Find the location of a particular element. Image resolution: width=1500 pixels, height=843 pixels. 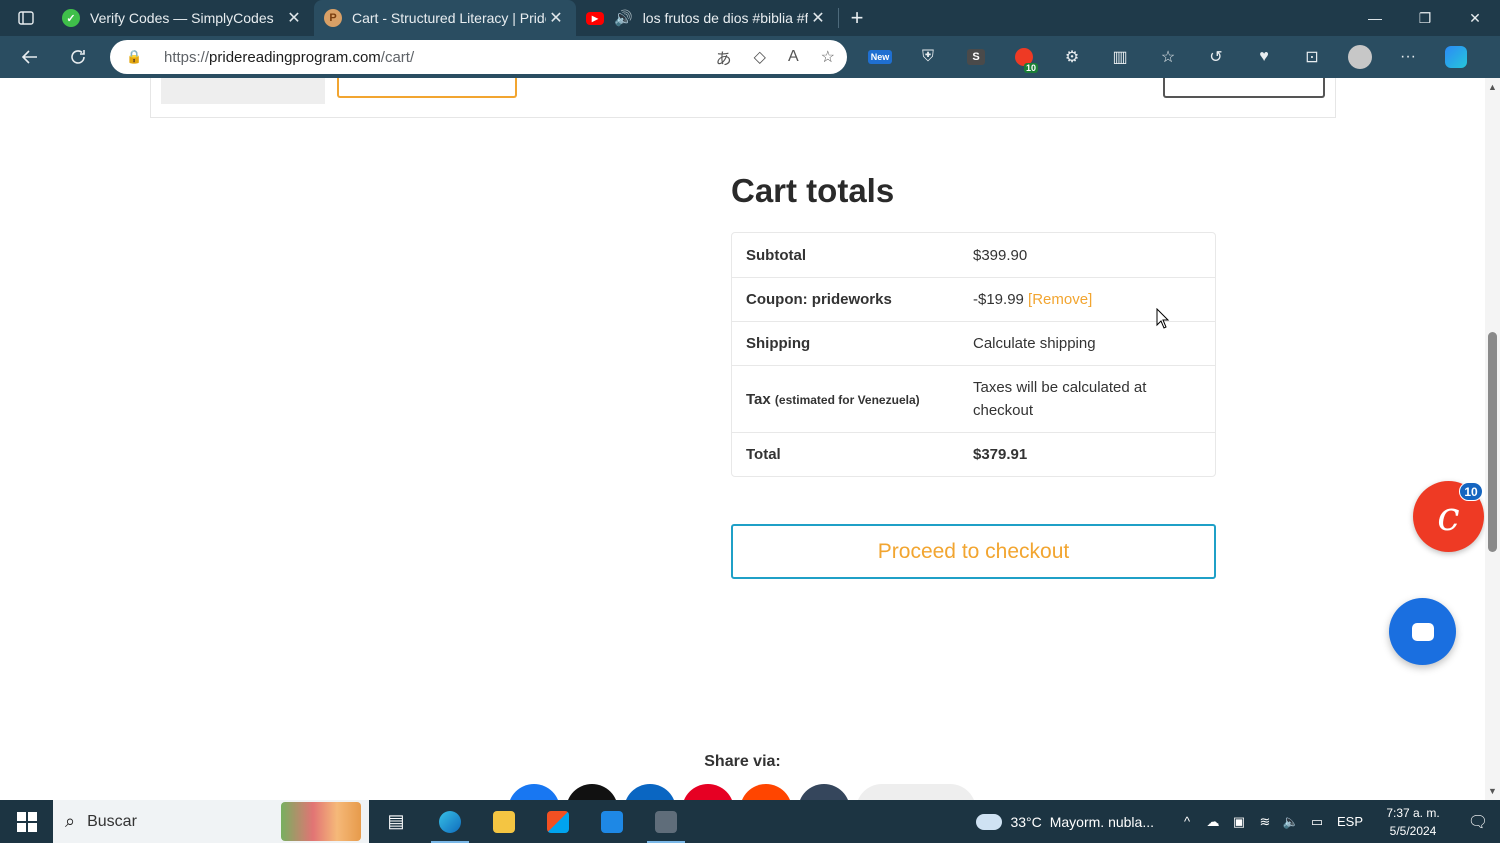

reddit-share-icon is located at coordinates (766, 792).